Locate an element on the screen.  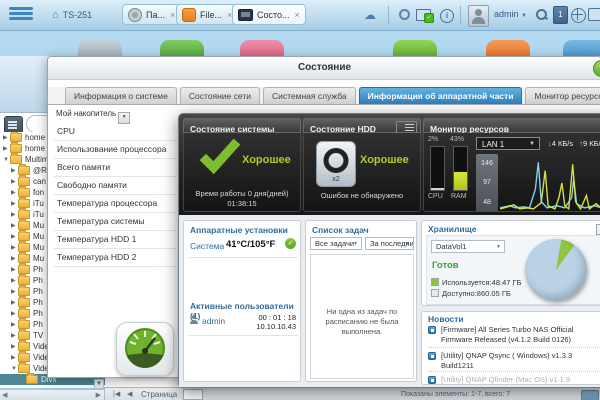
folder-name: Ph is located at coordinates (38, 324).